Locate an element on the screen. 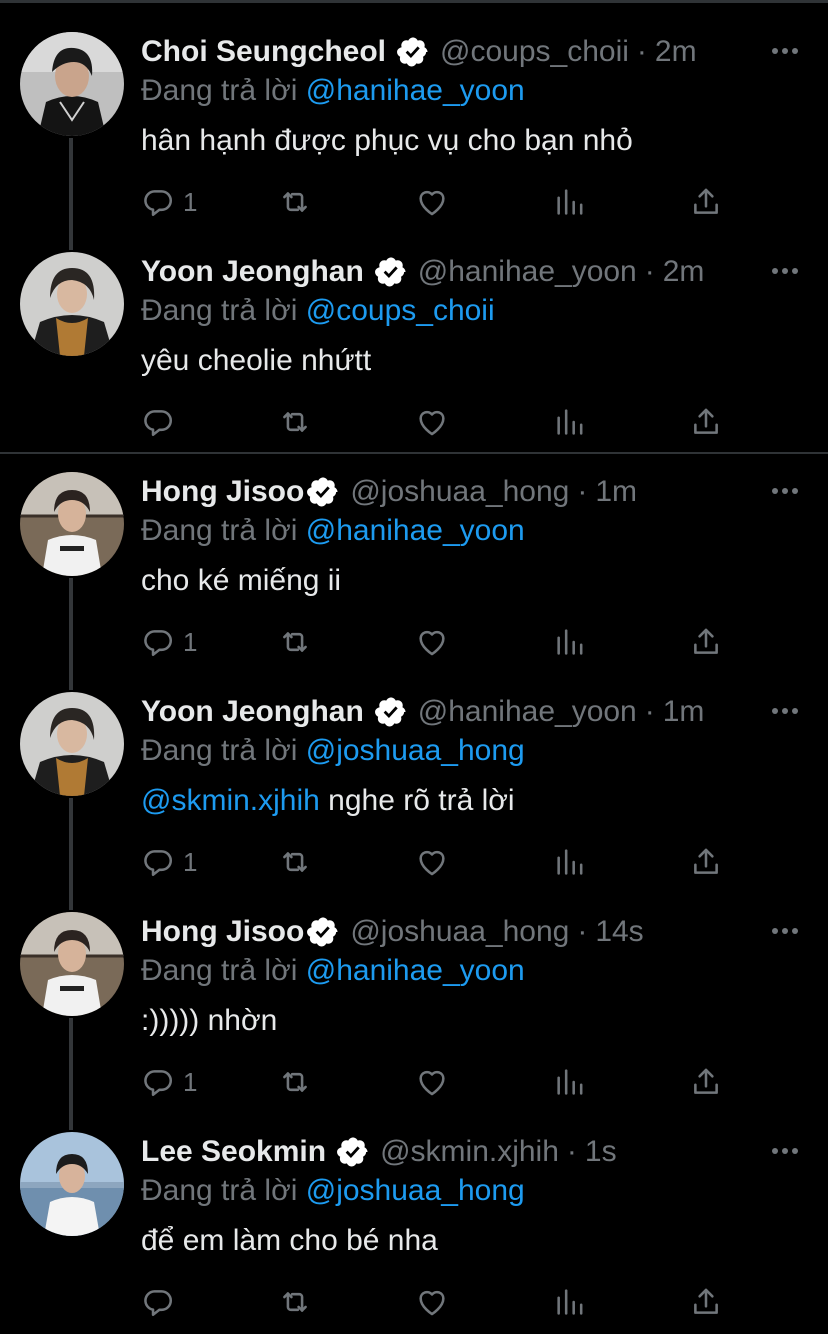 This screenshot has width=828, height=1334. timestamp: 1s is located at coordinates (601, 1152).